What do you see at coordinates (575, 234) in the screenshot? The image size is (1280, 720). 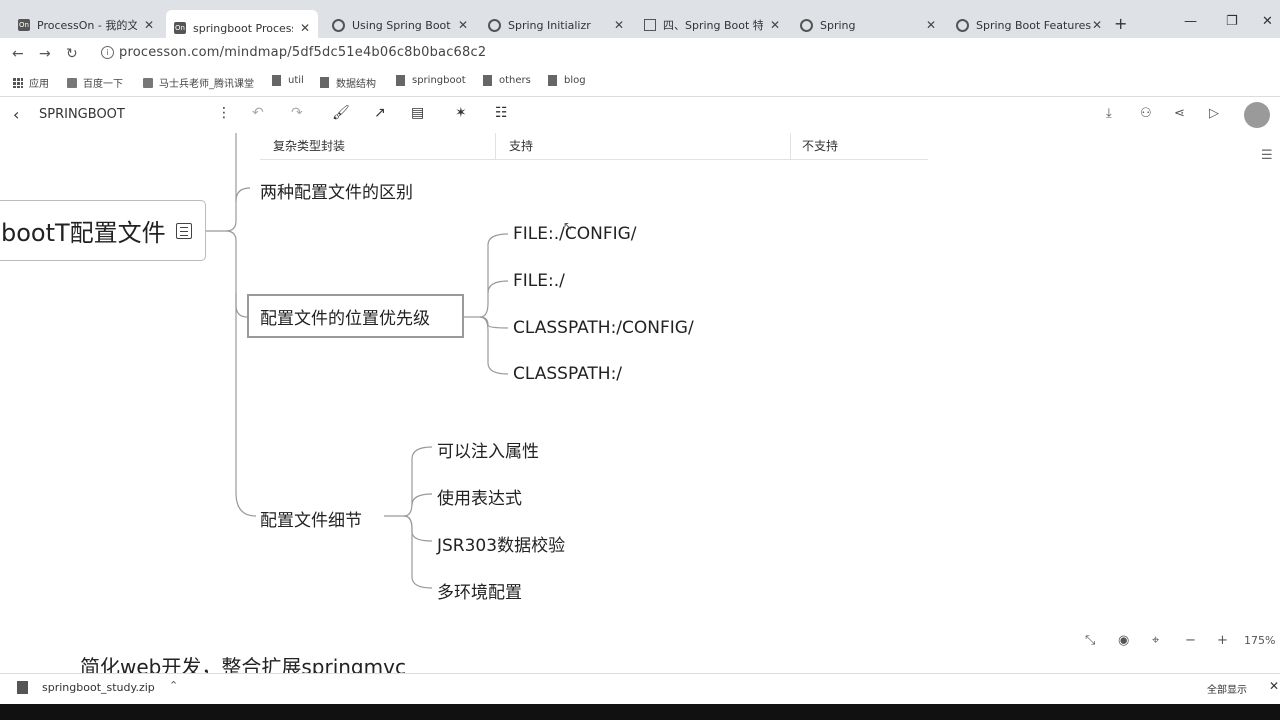 I see `subtopic-node: FILE:./CONFIG/` at bounding box center [575, 234].